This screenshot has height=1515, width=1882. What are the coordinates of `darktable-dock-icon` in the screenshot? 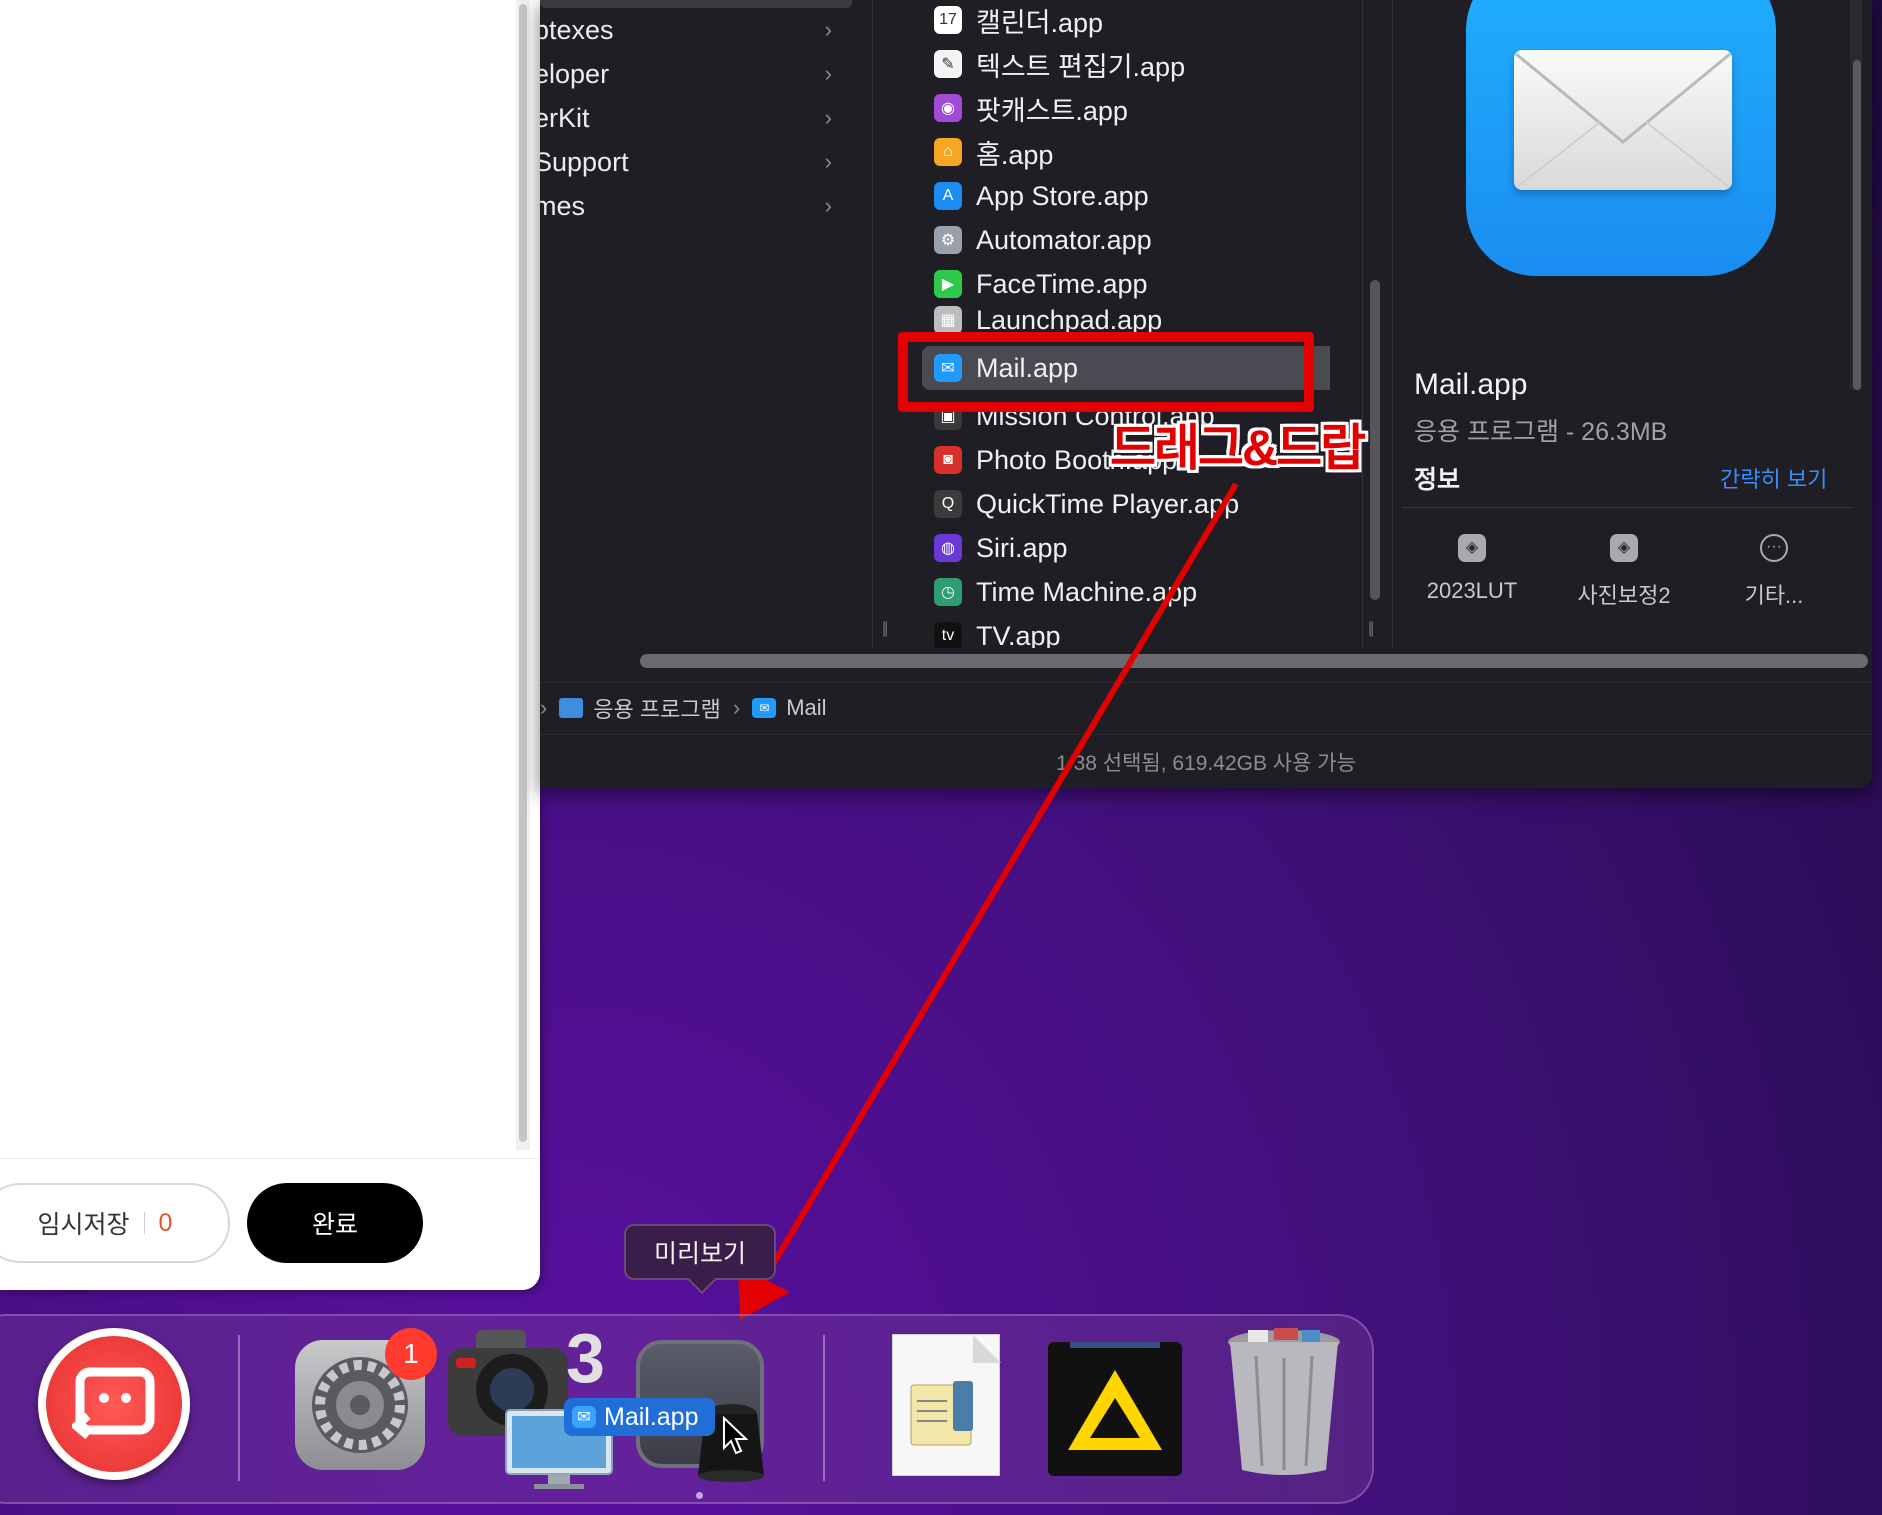 It's located at (1115, 1406).